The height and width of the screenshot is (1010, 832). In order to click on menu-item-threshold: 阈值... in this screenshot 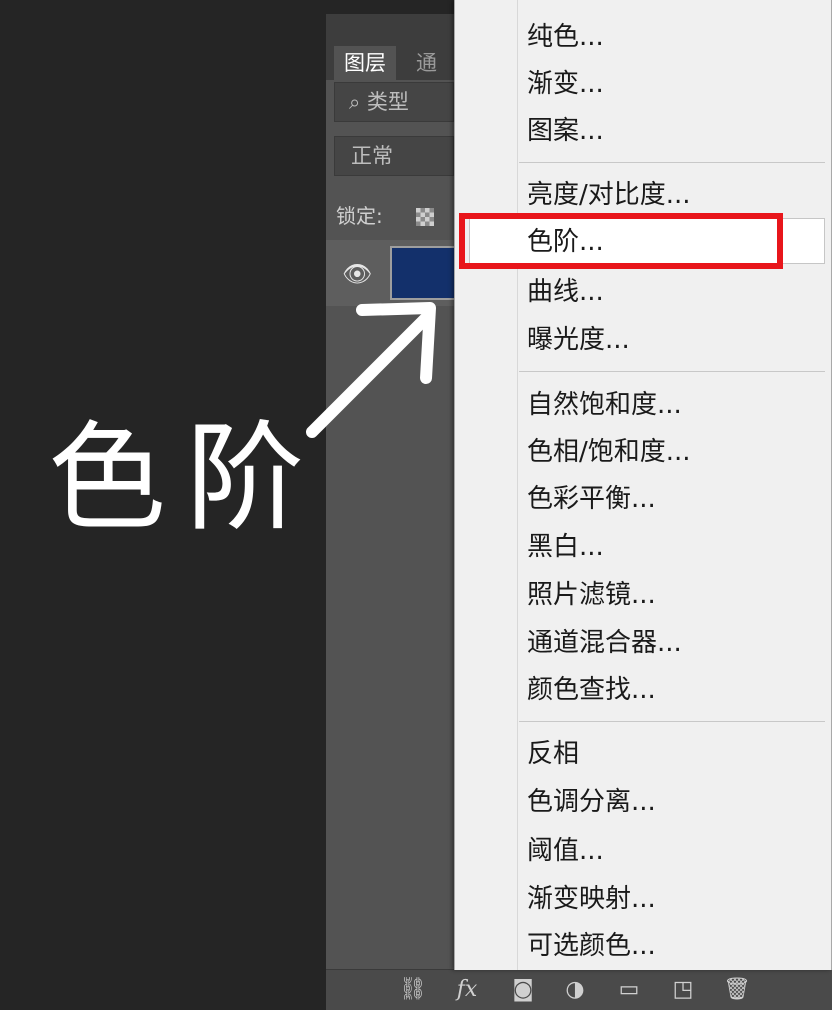, I will do `click(565, 851)`.